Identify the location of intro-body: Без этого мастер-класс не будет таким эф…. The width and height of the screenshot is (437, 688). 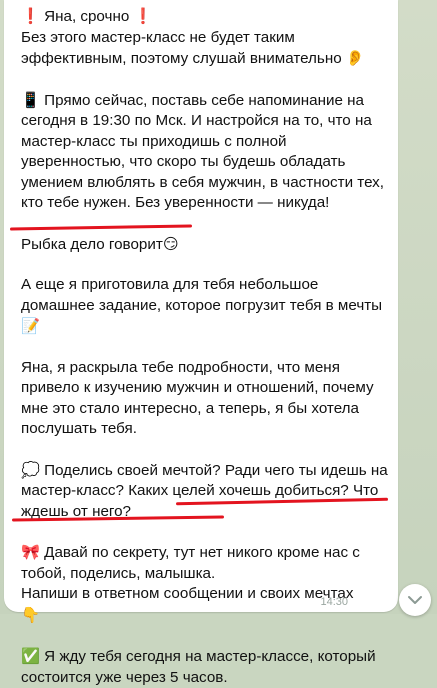
(181, 48).